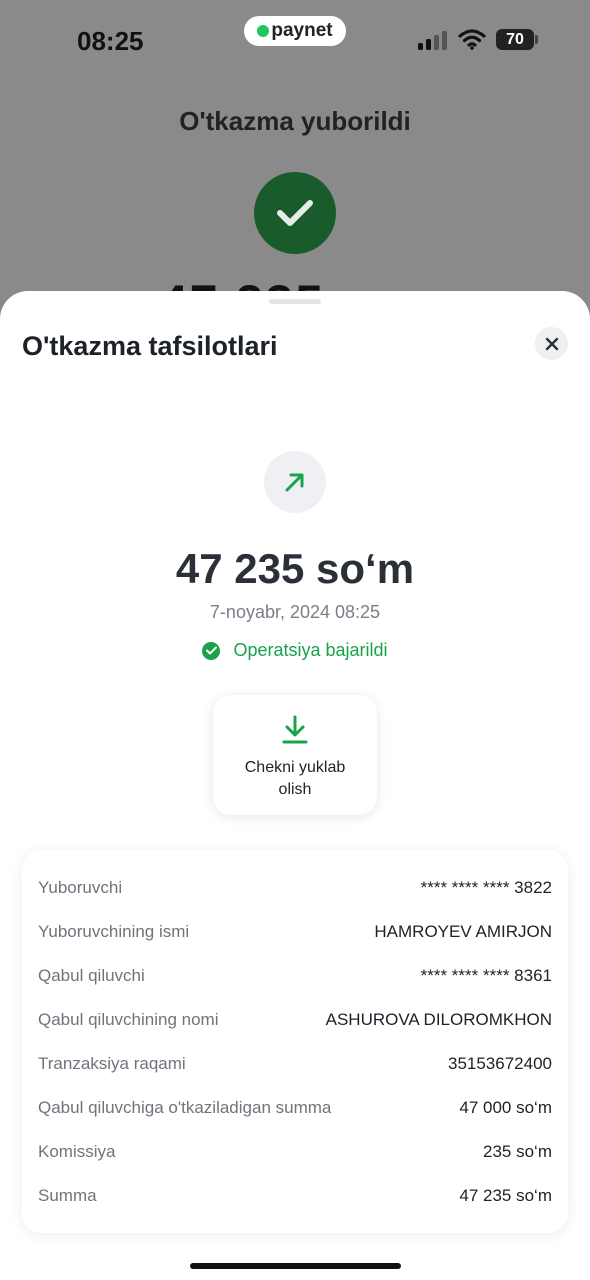  I want to click on detail-value: **** **** **** 8361, so click(486, 975).